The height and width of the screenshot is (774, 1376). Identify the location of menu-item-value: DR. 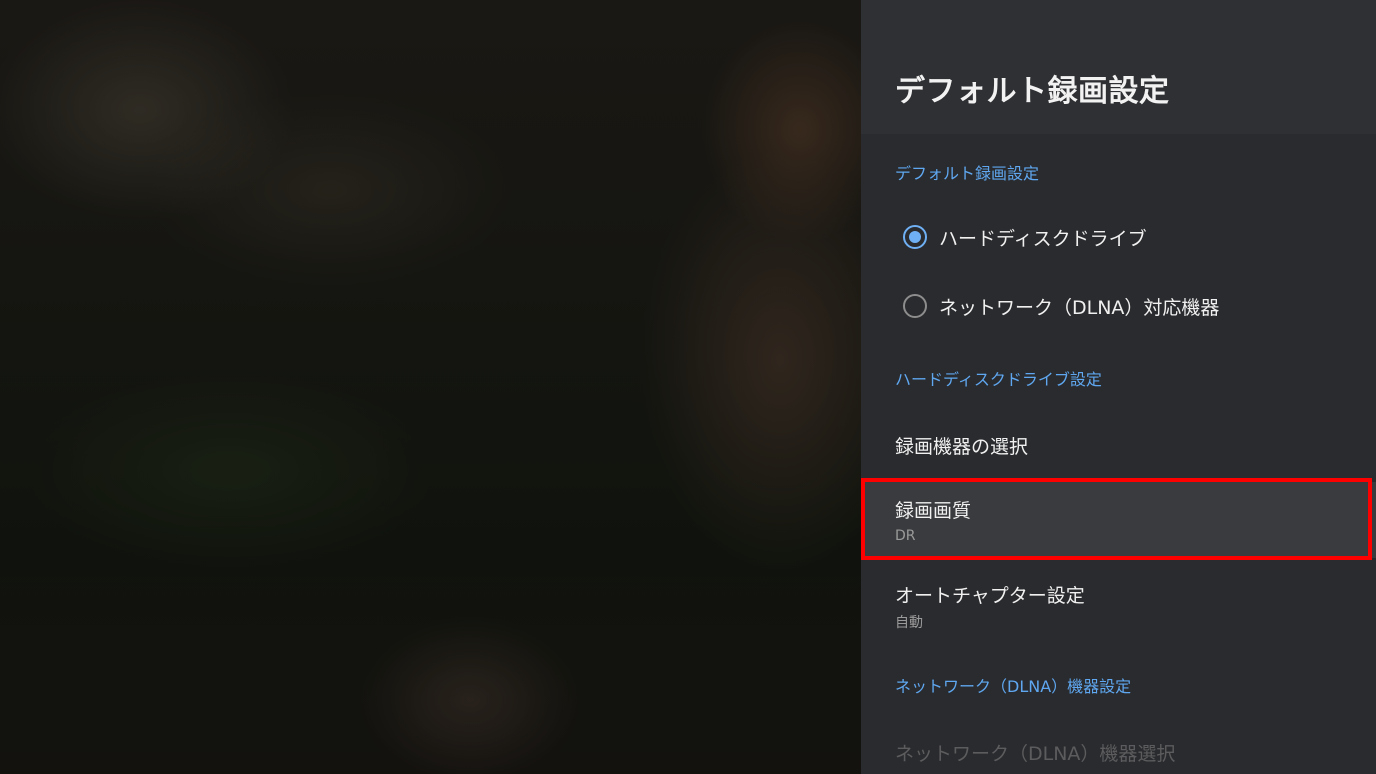
(905, 536).